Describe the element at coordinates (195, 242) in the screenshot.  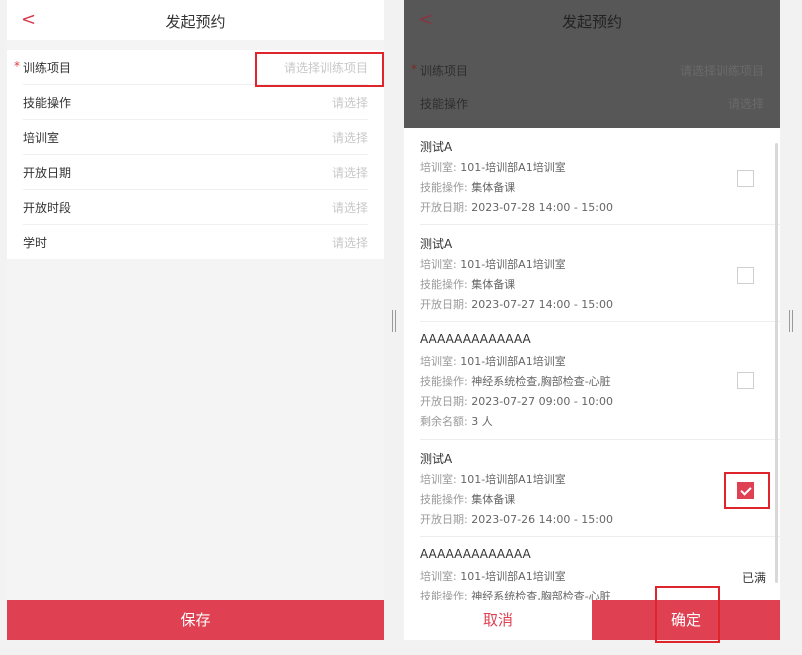
I see `field-class-hours: 学时 请选择` at that location.